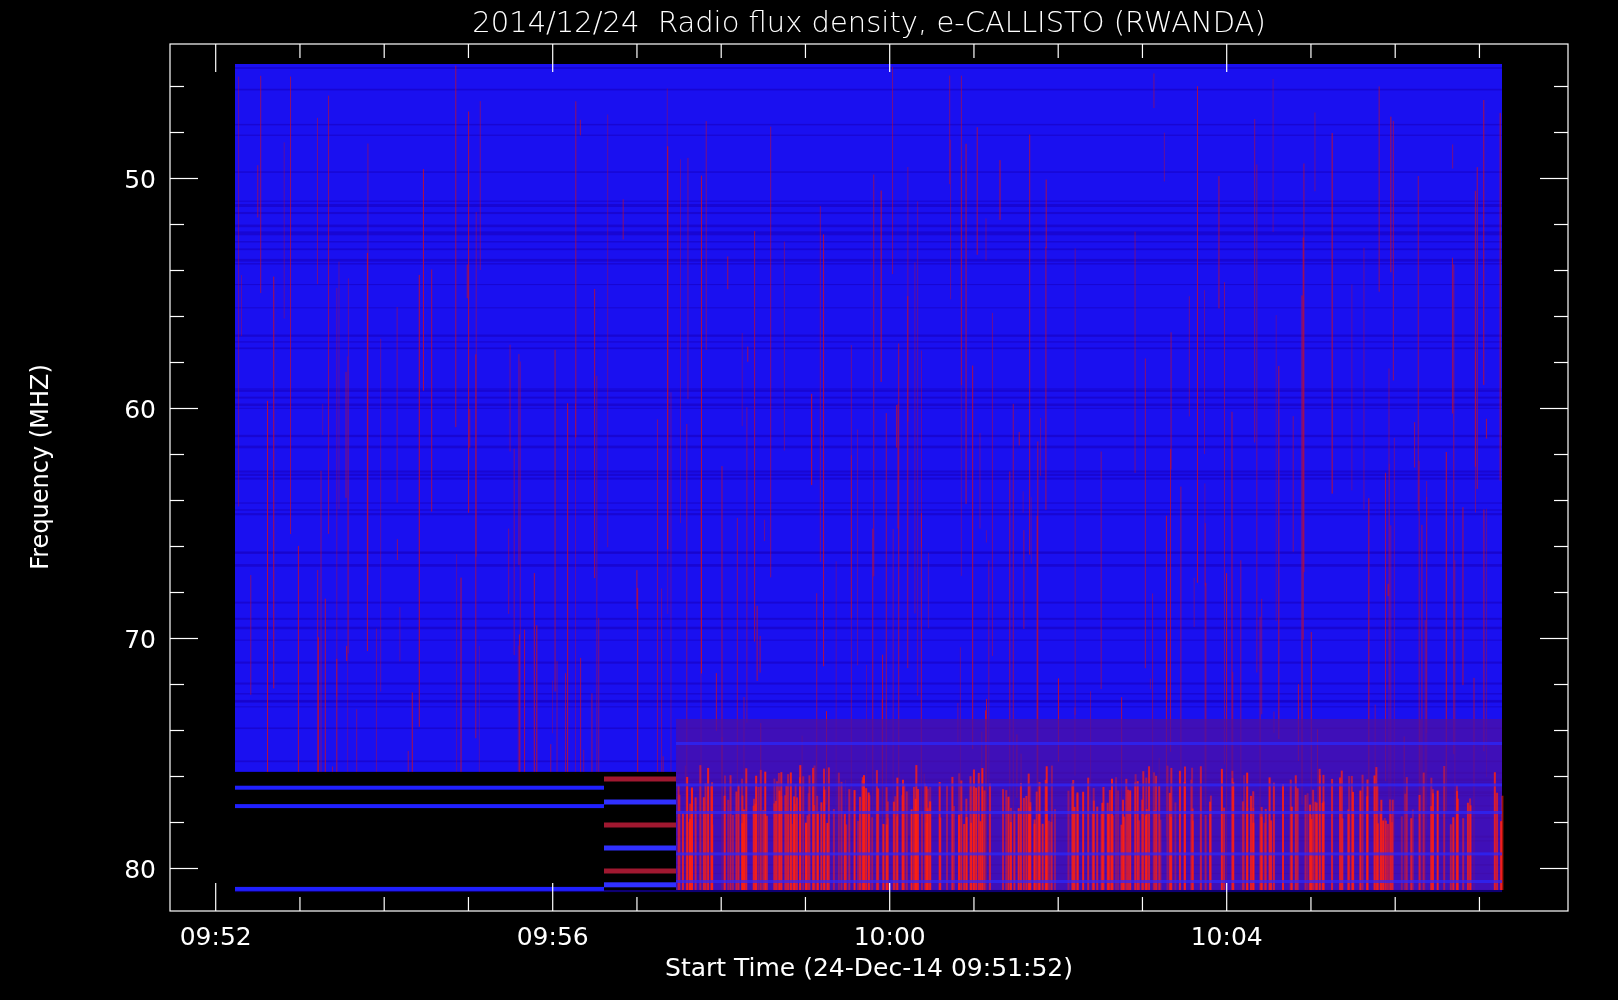  I want to click on y-tick-label: 50, so click(140, 179).